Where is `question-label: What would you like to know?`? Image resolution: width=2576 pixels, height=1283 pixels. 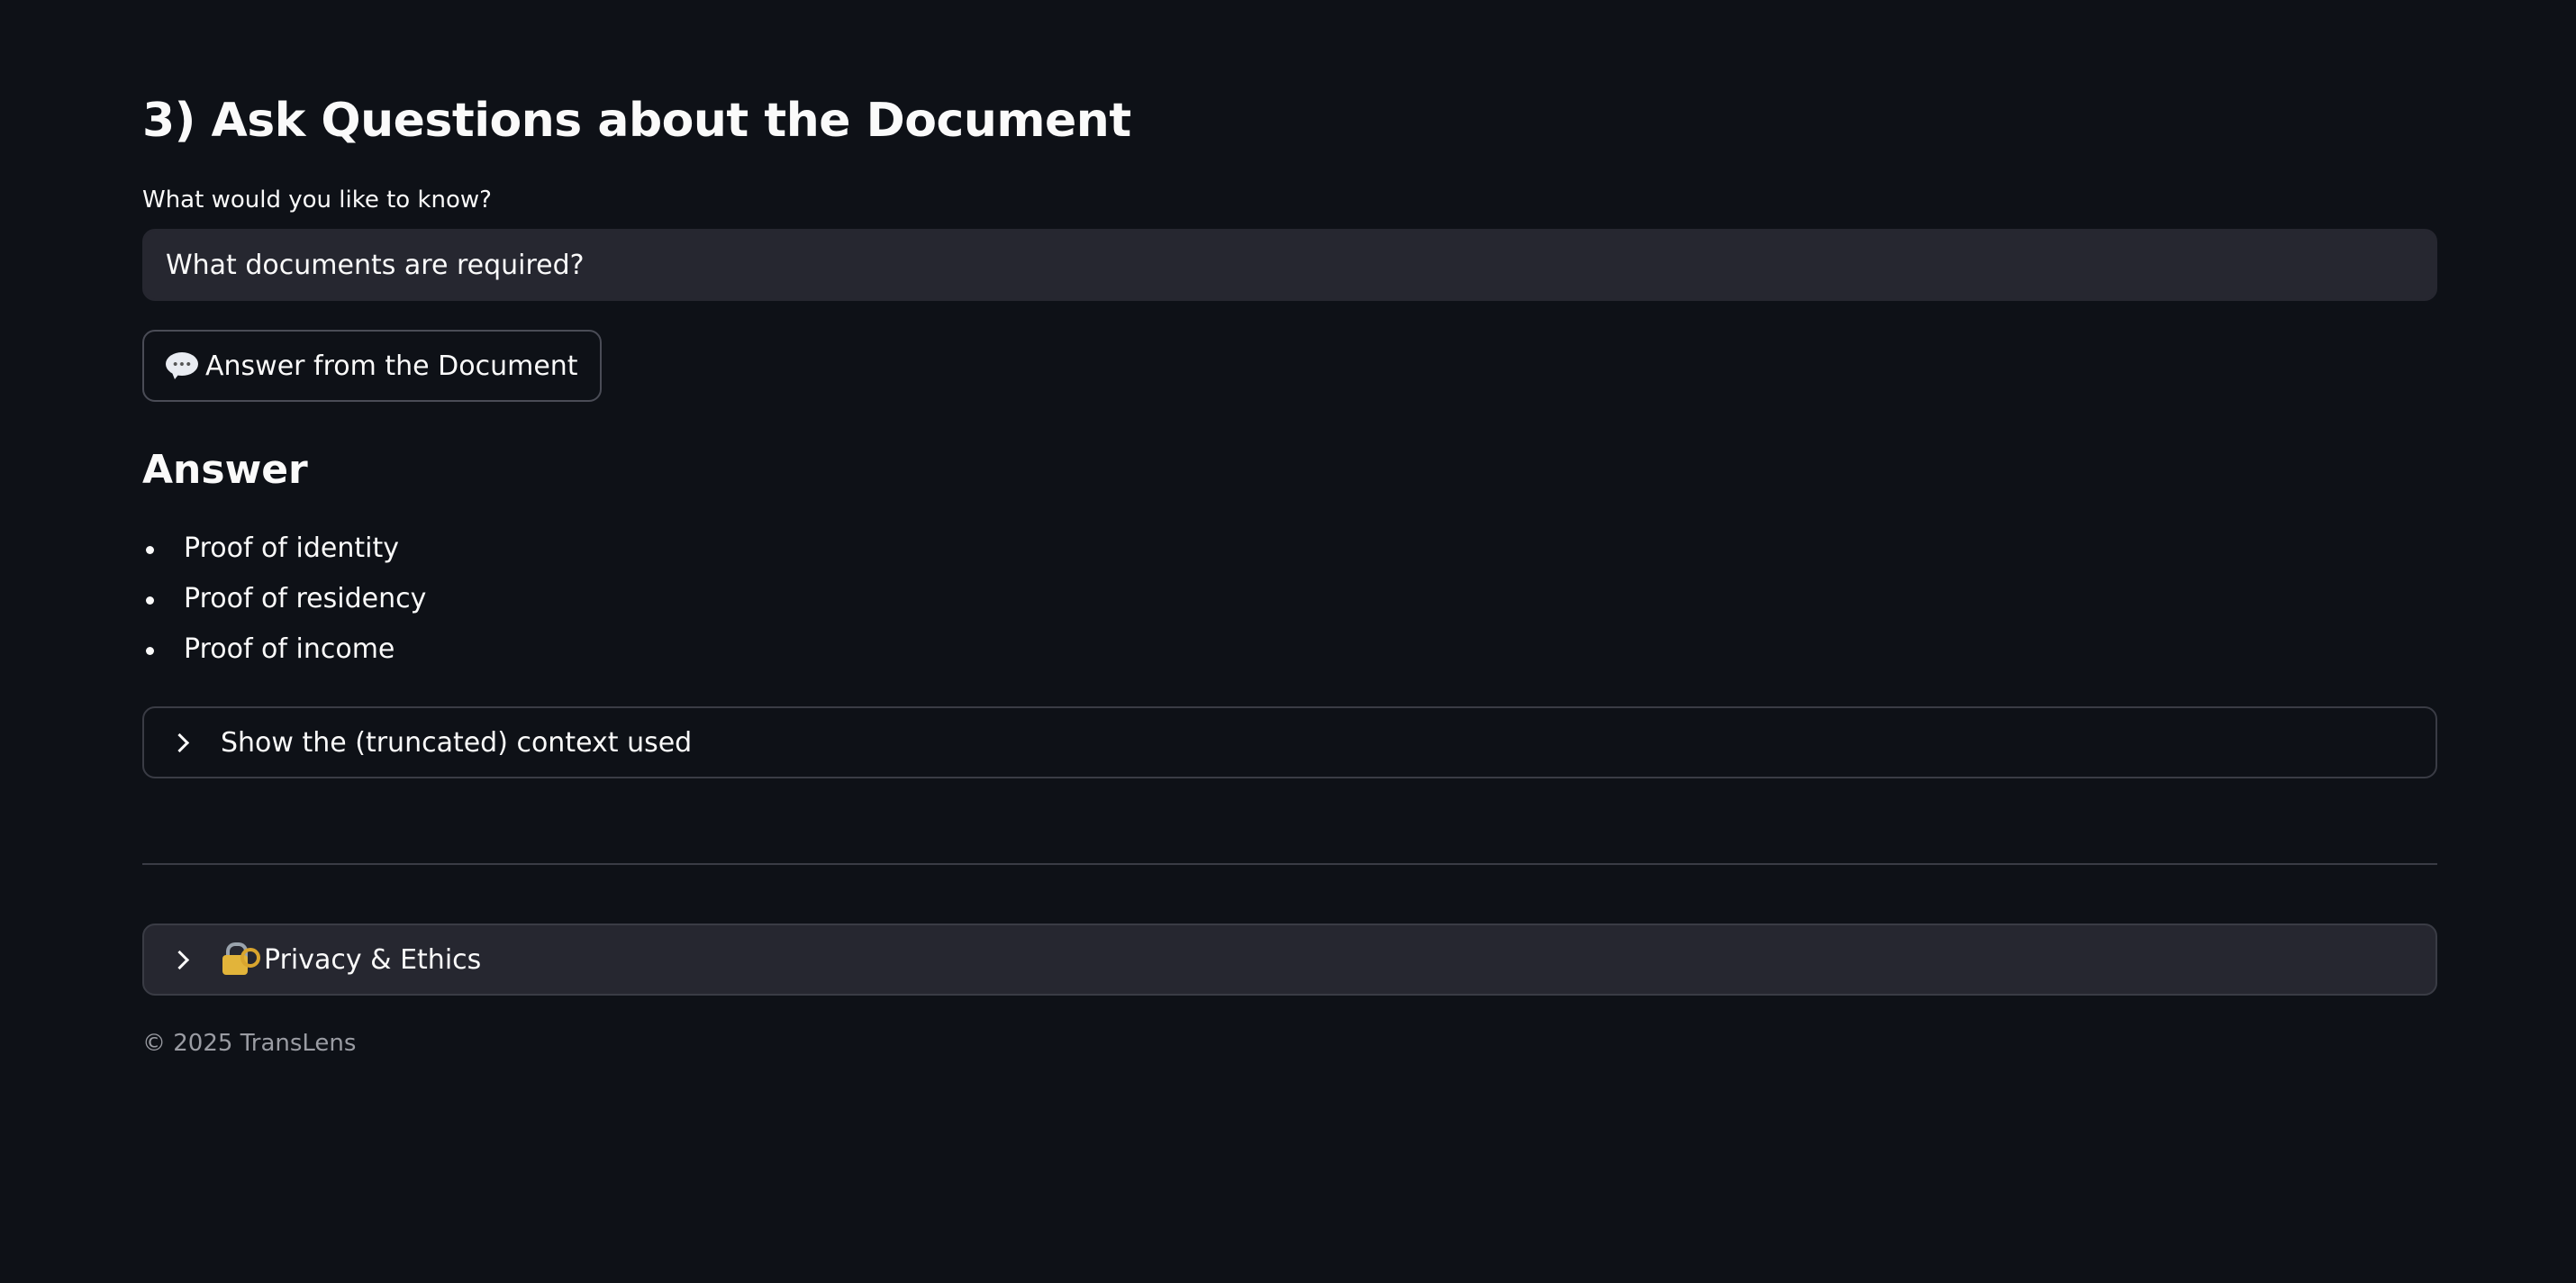
question-label: What would you like to know? is located at coordinates (317, 200).